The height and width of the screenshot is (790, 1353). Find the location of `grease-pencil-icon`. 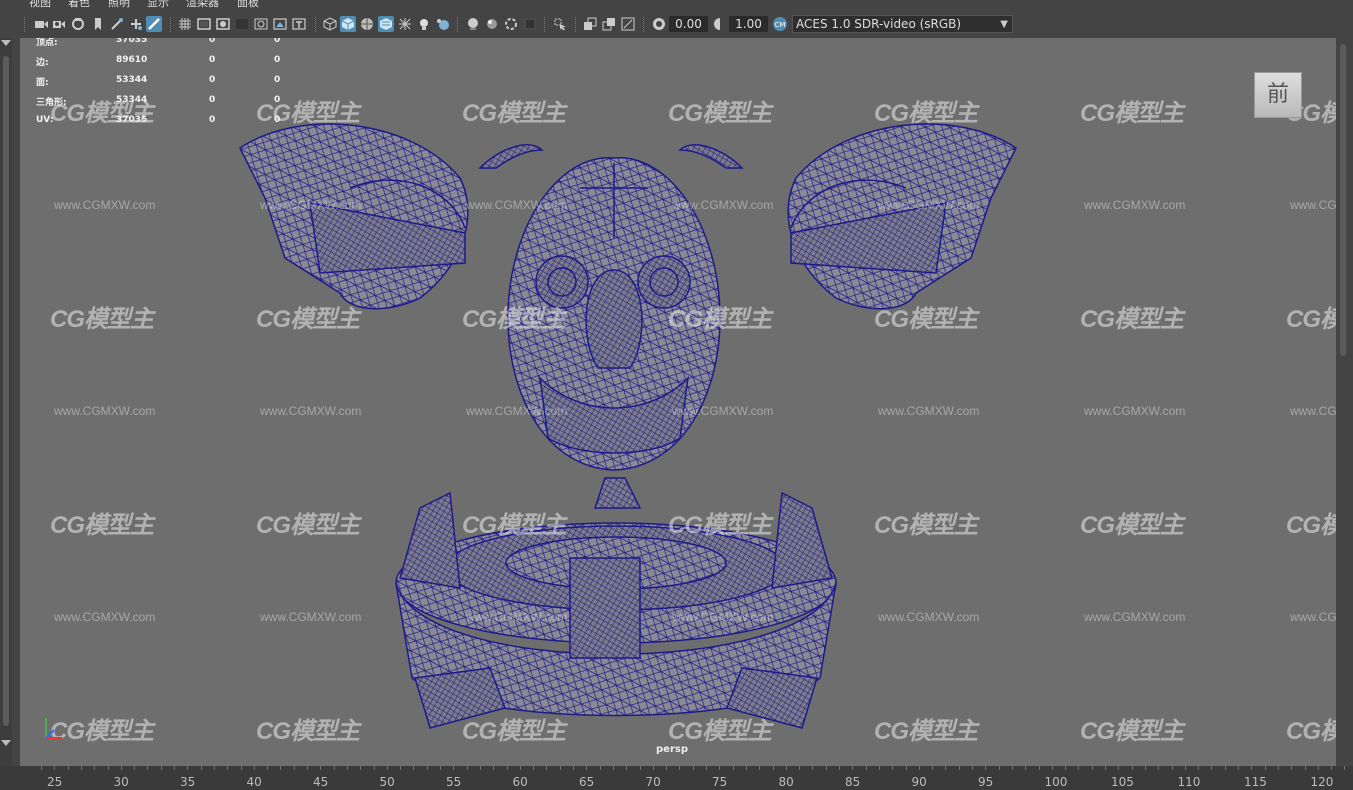

grease-pencil-icon is located at coordinates (154, 24).